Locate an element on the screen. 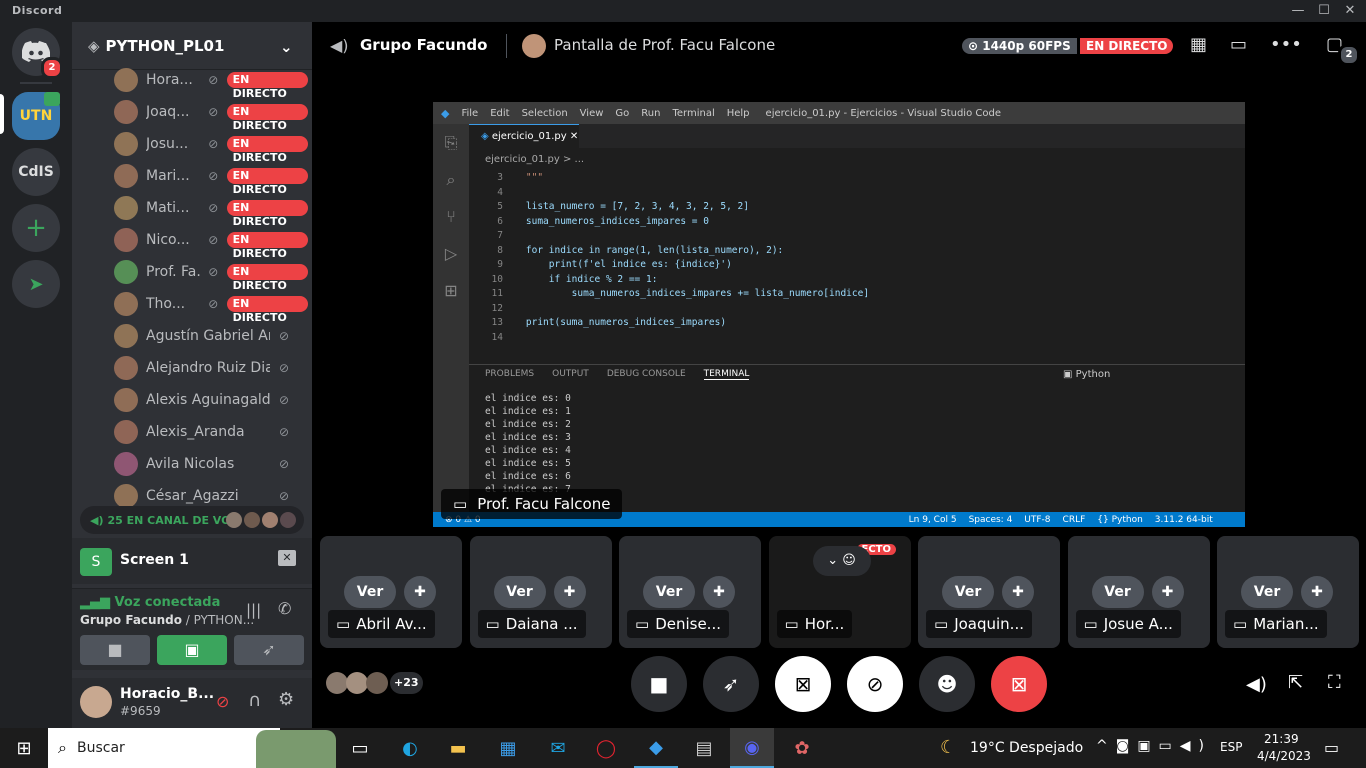  participants-preview: +23 is located at coordinates (374, 683).